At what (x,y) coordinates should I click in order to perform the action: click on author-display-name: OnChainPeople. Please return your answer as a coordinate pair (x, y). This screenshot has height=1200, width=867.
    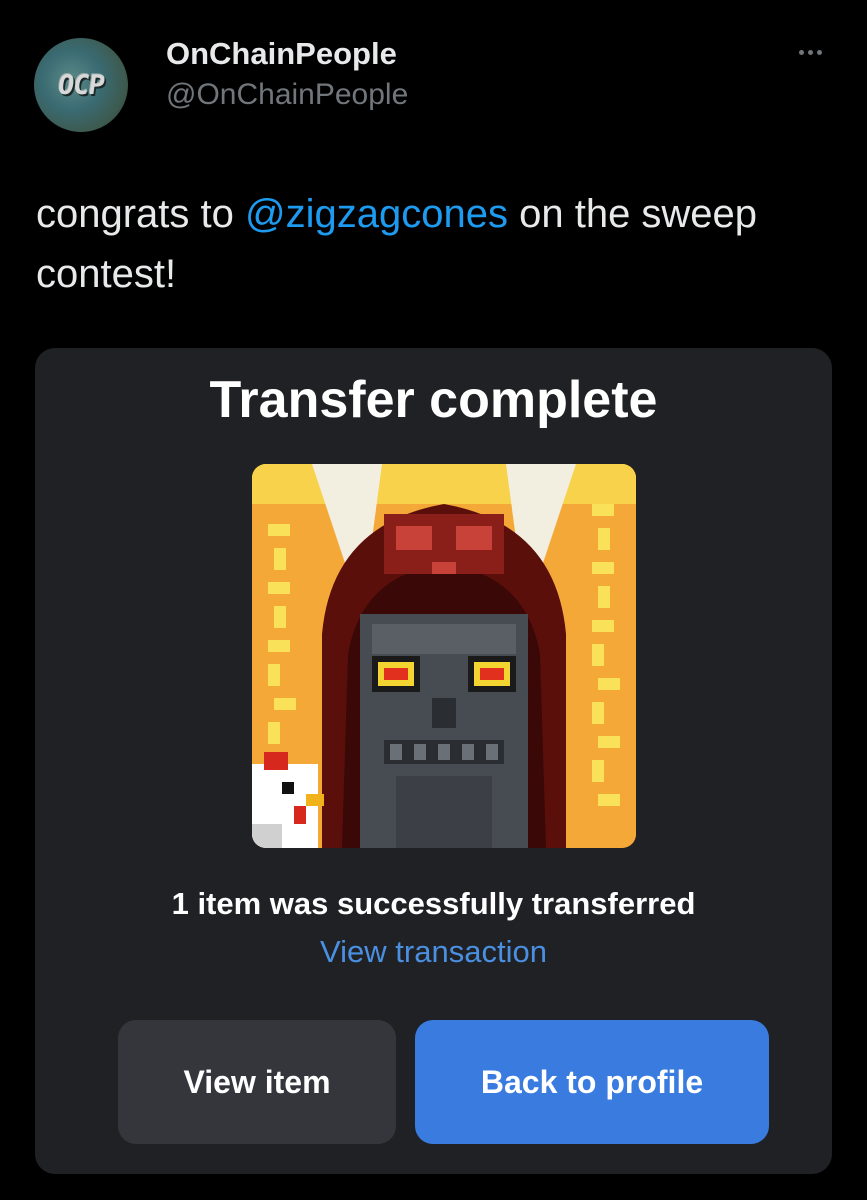
    Looking at the image, I should click on (281, 54).